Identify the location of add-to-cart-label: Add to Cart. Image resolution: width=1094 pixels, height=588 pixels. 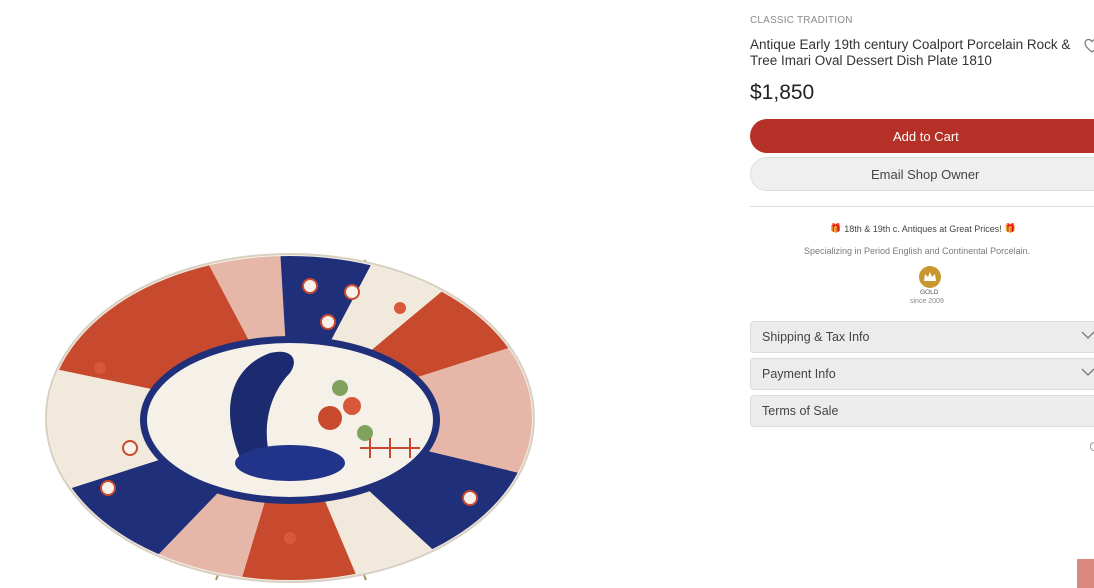
(926, 136).